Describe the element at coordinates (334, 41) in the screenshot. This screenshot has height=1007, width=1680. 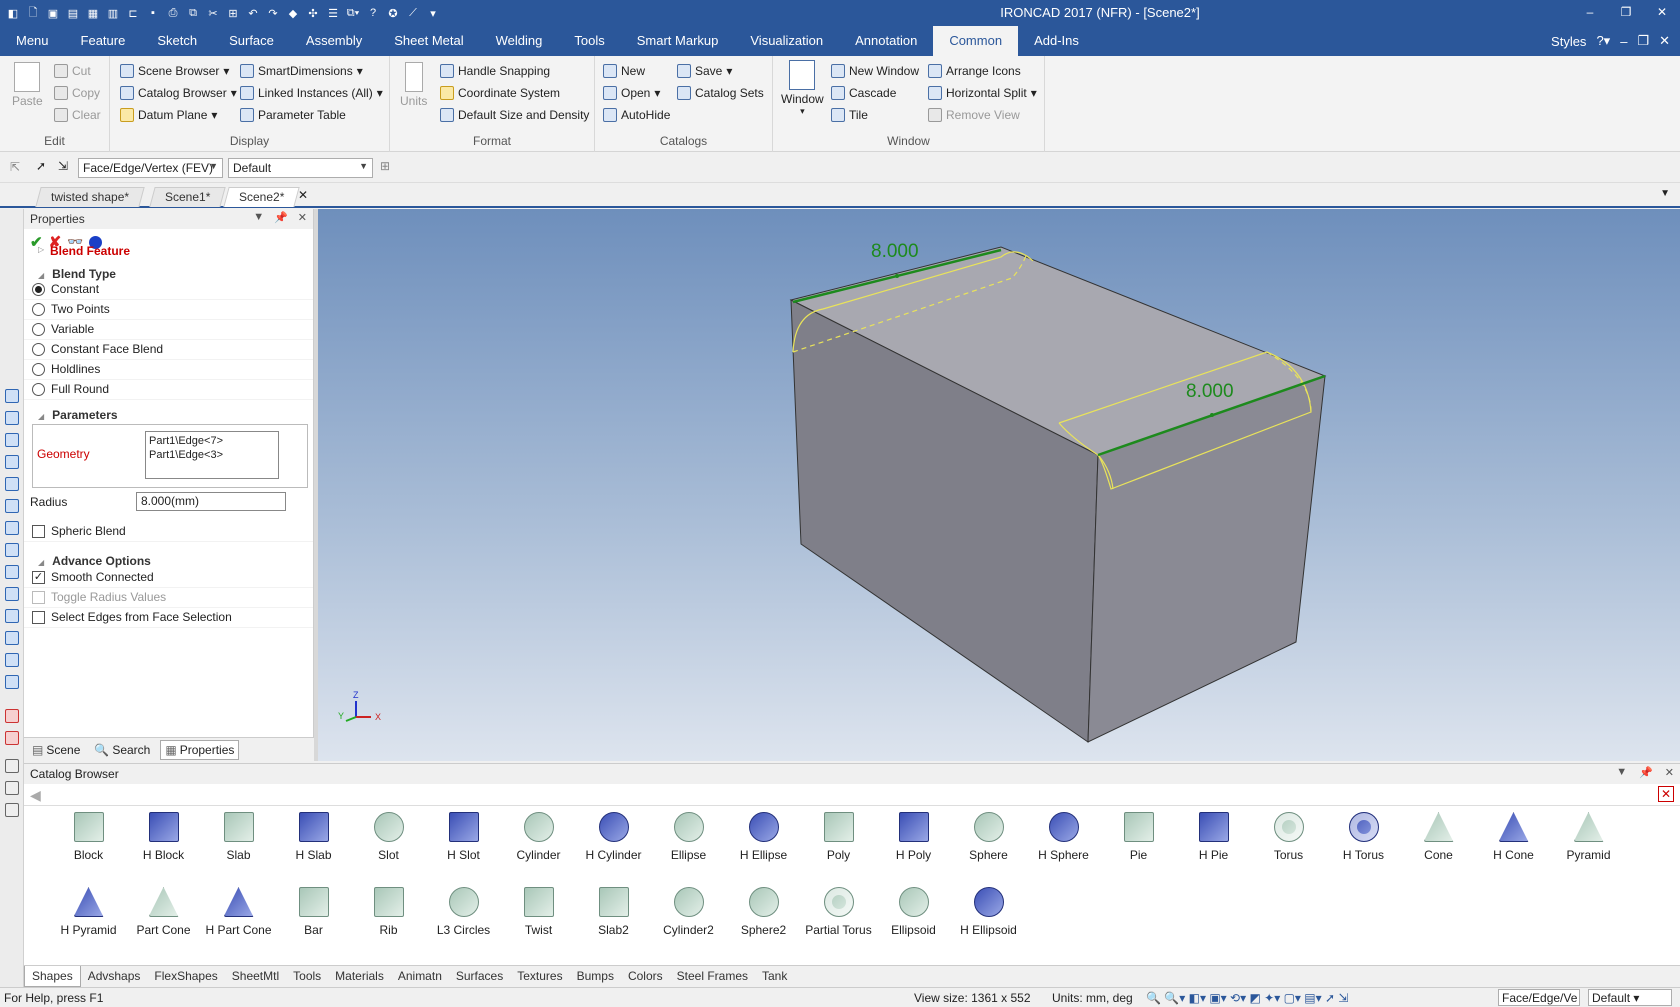
I see `tab-assembly: Assembly` at that location.